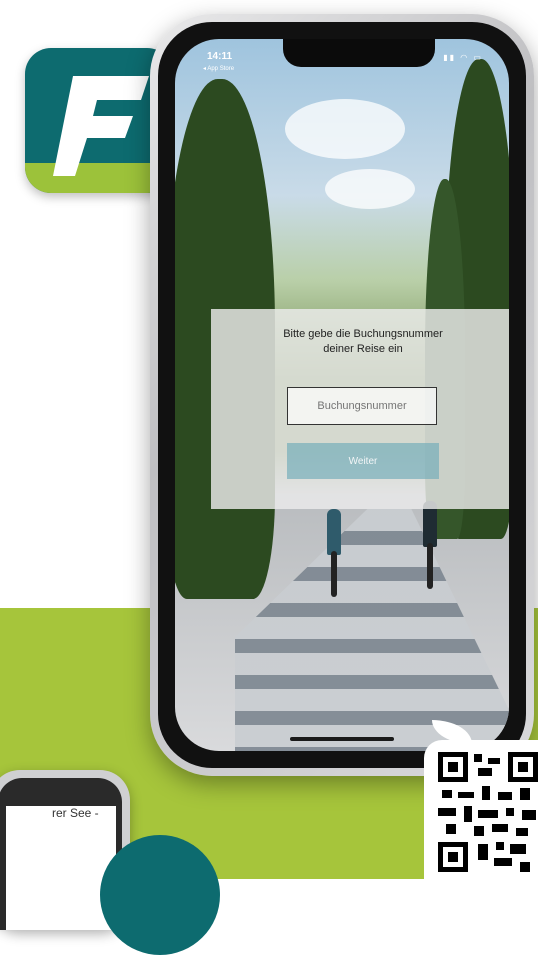  I want to click on dialog-title-line1: Bitte gebe die Buchungsnummer, so click(363, 334).